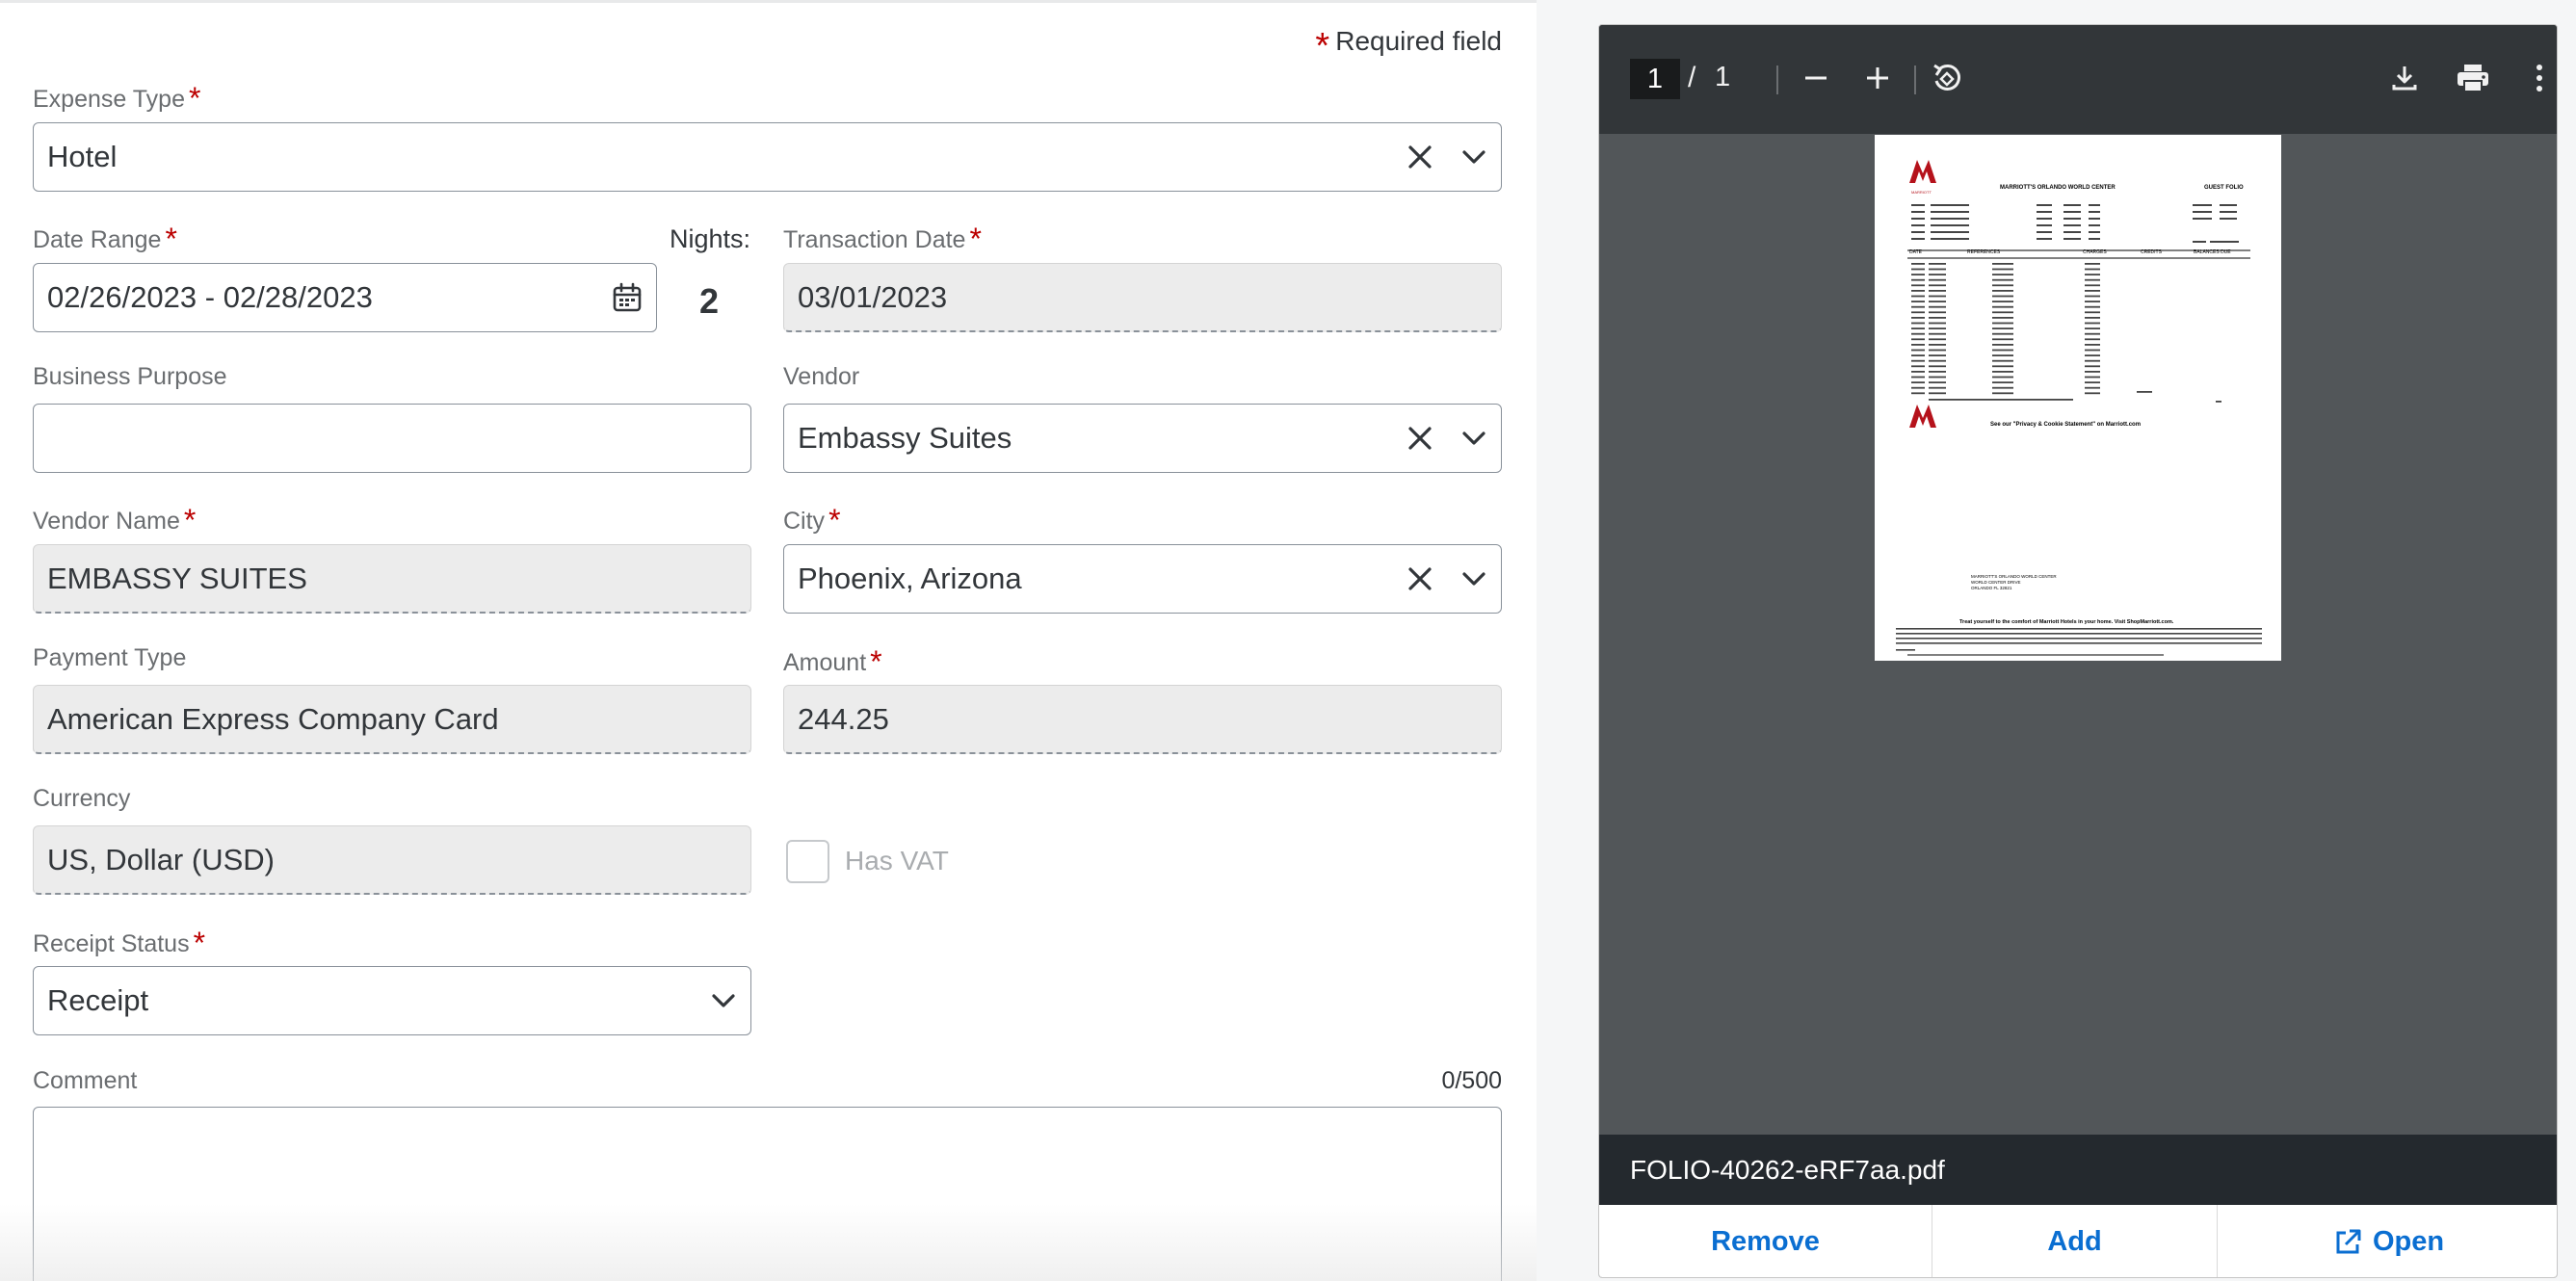 The width and height of the screenshot is (2576, 1281). What do you see at coordinates (1922, 416) in the screenshot?
I see `marriott-logo-icon` at bounding box center [1922, 416].